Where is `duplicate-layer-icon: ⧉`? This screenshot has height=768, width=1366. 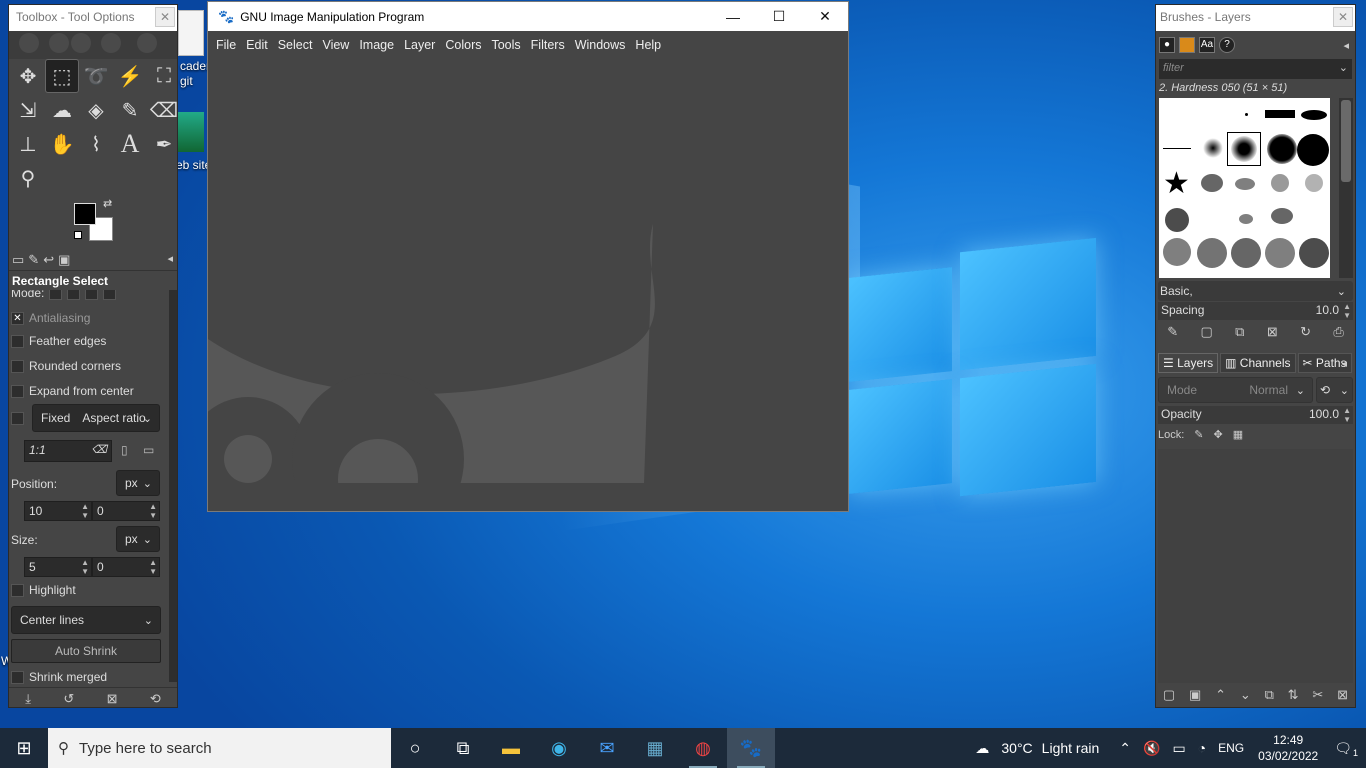
duplicate-layer-icon: ⧉ is located at coordinates (1269, 695).